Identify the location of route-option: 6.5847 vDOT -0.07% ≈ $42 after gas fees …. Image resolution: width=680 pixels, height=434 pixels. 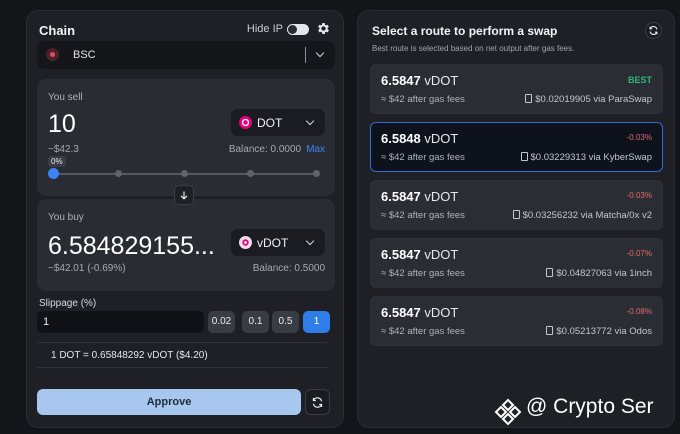
(516, 263).